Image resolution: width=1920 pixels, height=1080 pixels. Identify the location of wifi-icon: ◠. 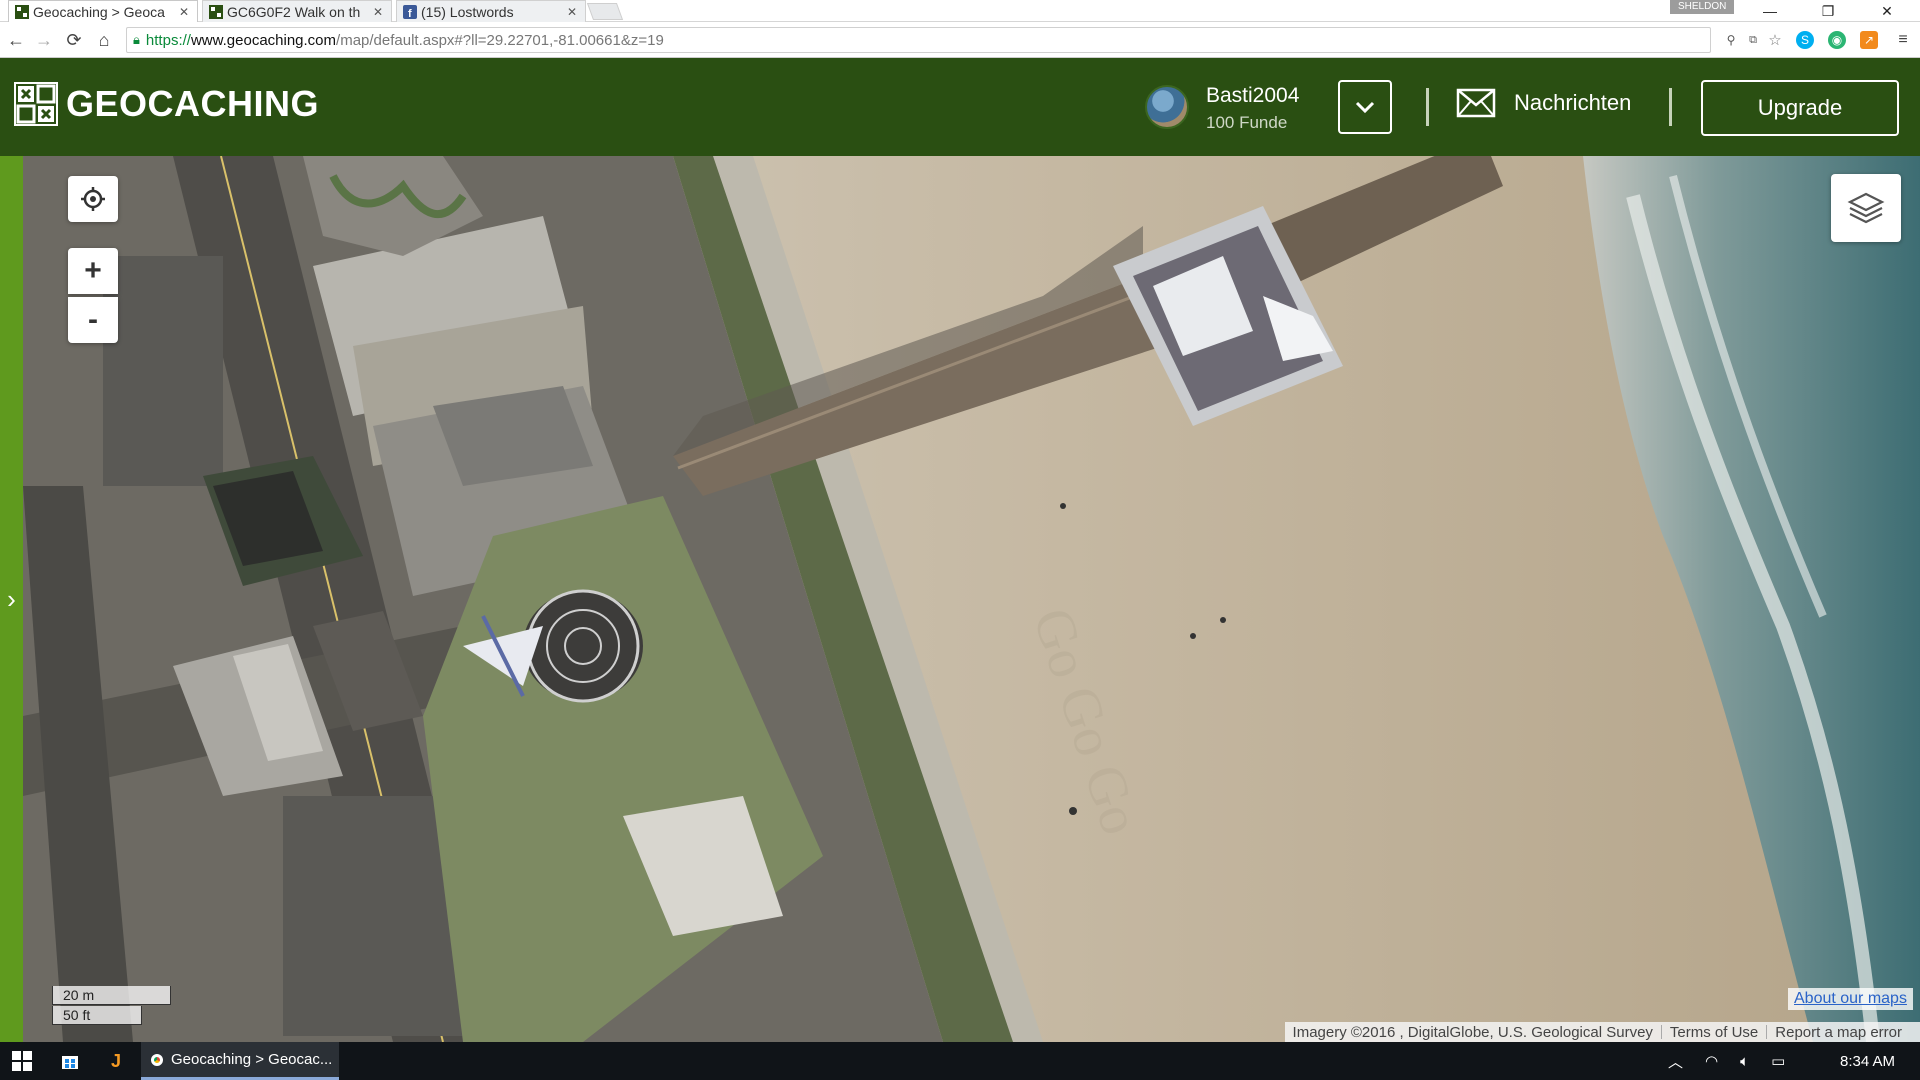
(1711, 1061).